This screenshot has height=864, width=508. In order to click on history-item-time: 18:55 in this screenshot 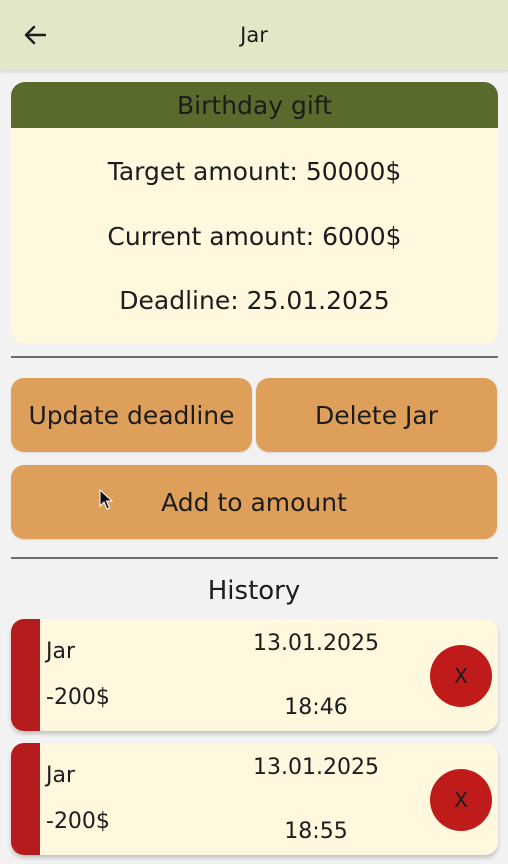, I will do `click(316, 831)`.